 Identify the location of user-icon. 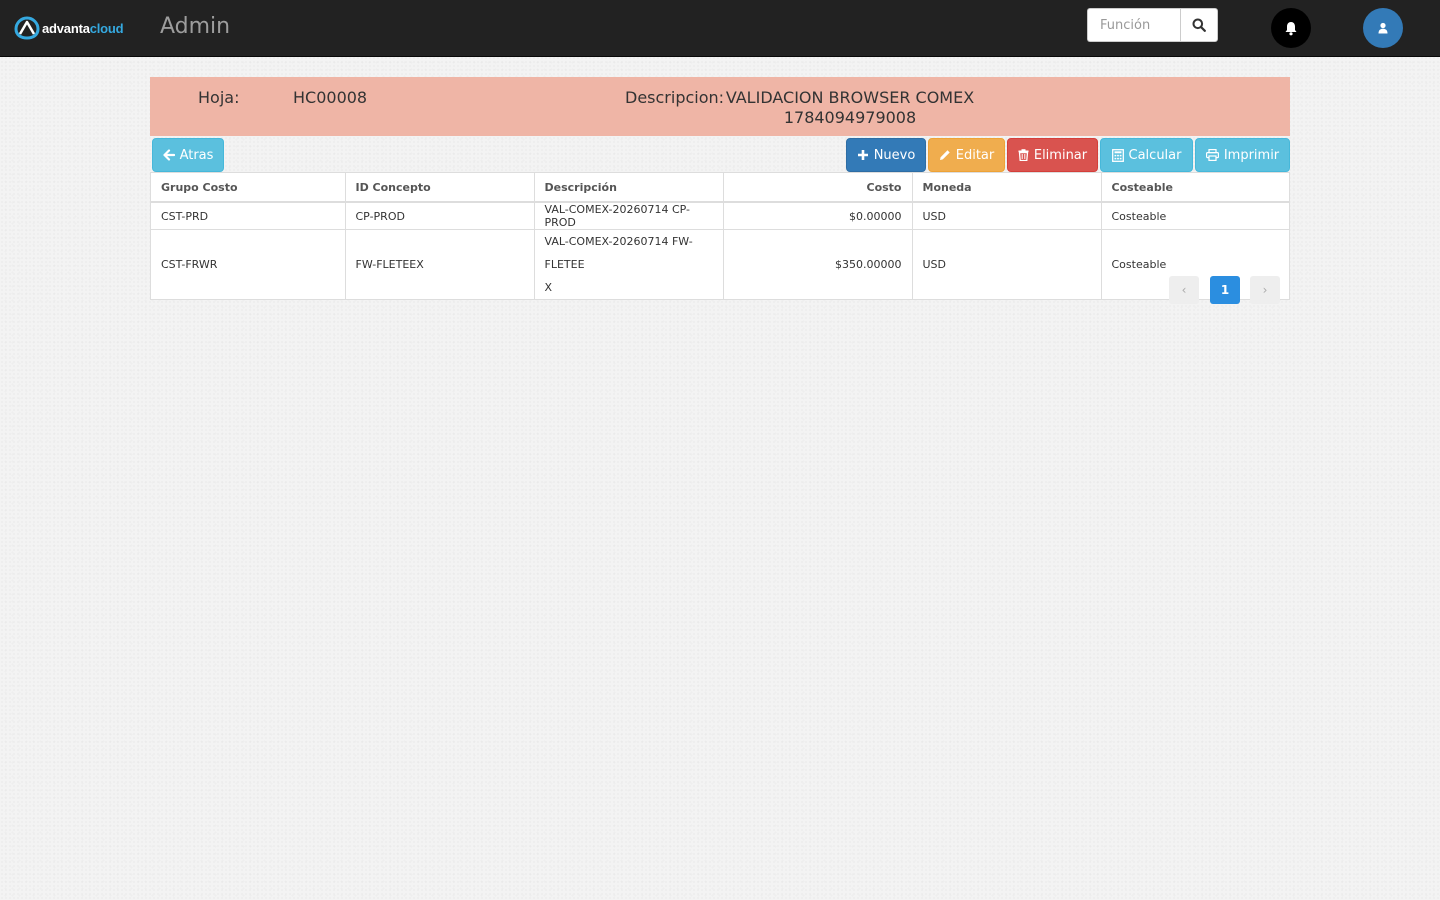
(1383, 28).